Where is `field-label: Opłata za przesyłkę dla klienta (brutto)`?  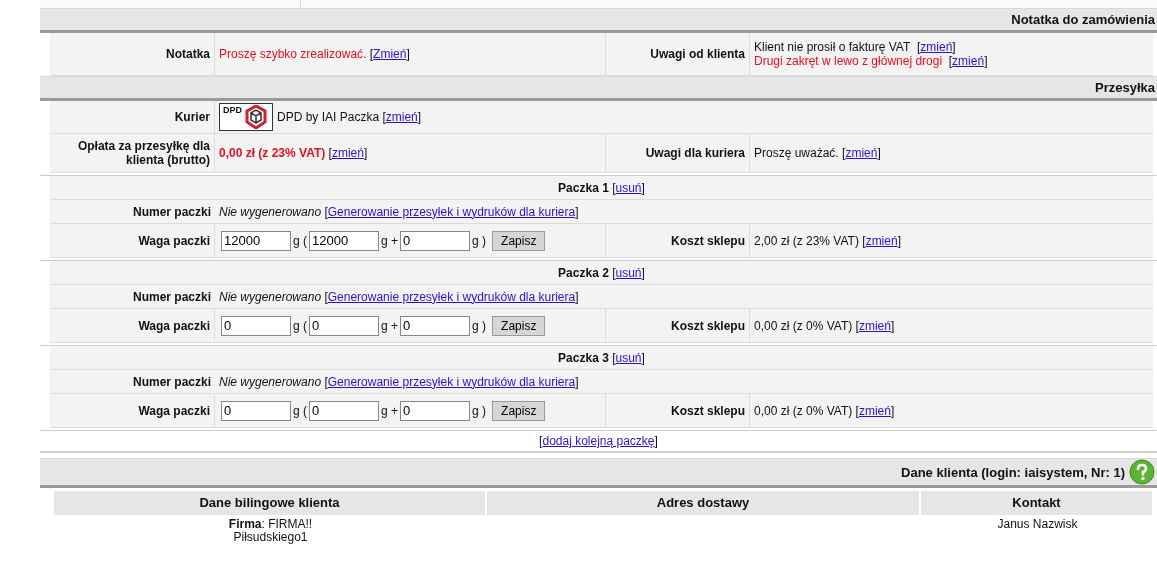 field-label: Opłata za przesyłkę dla klienta (brutto) is located at coordinates (132, 153).